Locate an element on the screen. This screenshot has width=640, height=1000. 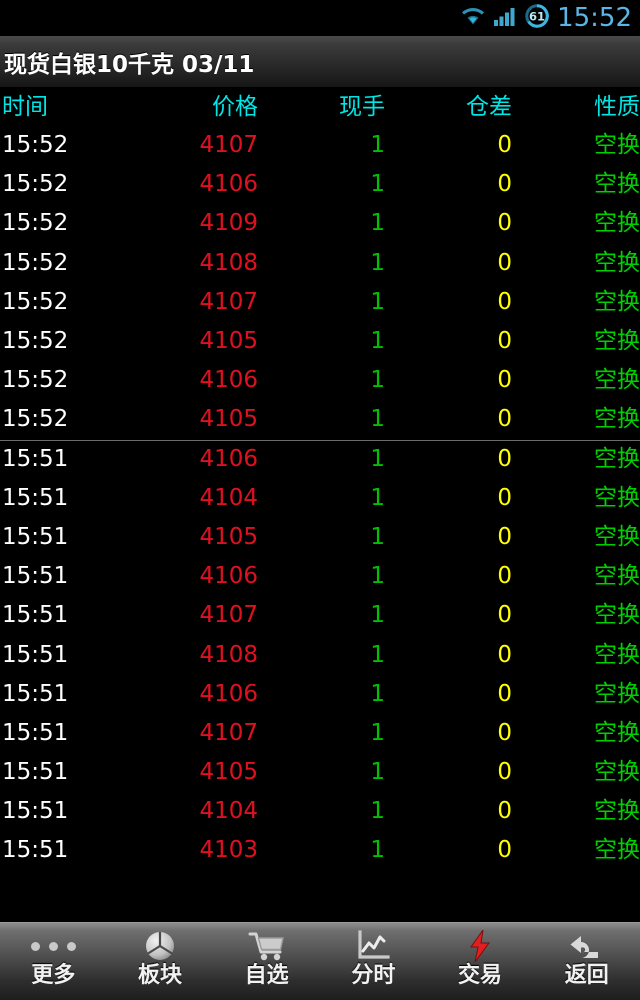
watchlist-cart-icon is located at coordinates (267, 946).